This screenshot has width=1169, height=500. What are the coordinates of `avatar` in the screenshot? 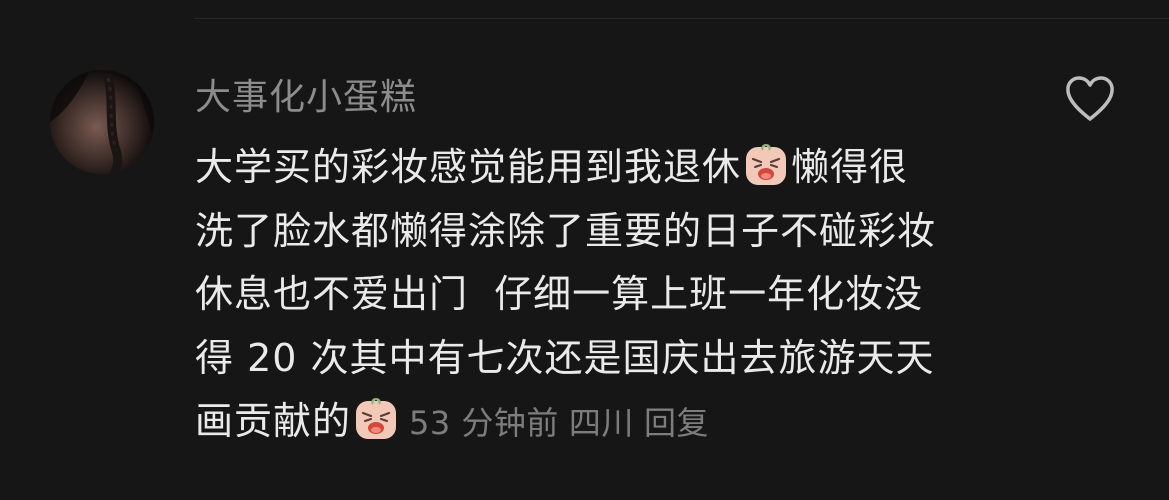 It's located at (102, 122).